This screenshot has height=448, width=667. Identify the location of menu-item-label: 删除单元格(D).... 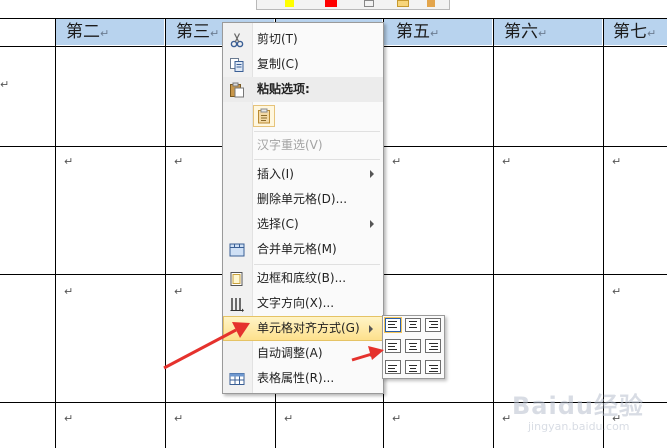
(302, 199).